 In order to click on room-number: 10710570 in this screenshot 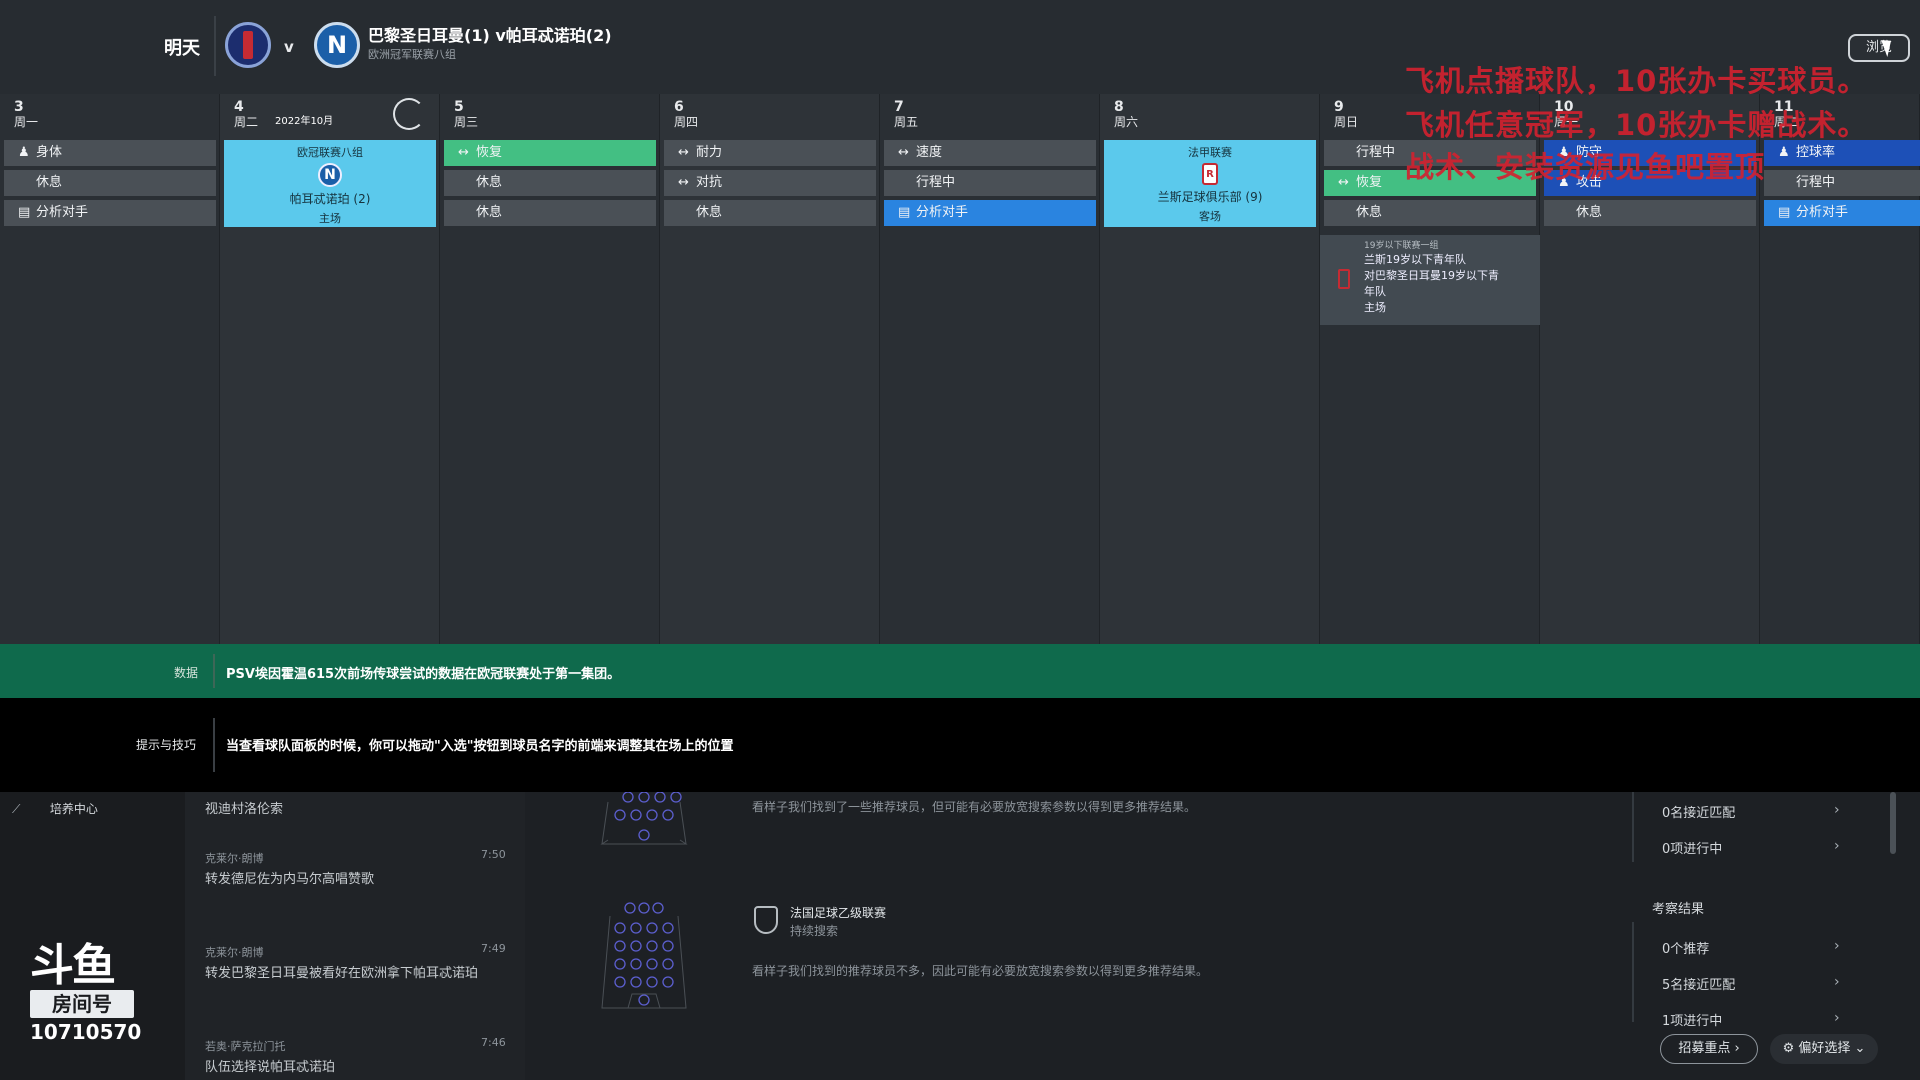, I will do `click(86, 1032)`.